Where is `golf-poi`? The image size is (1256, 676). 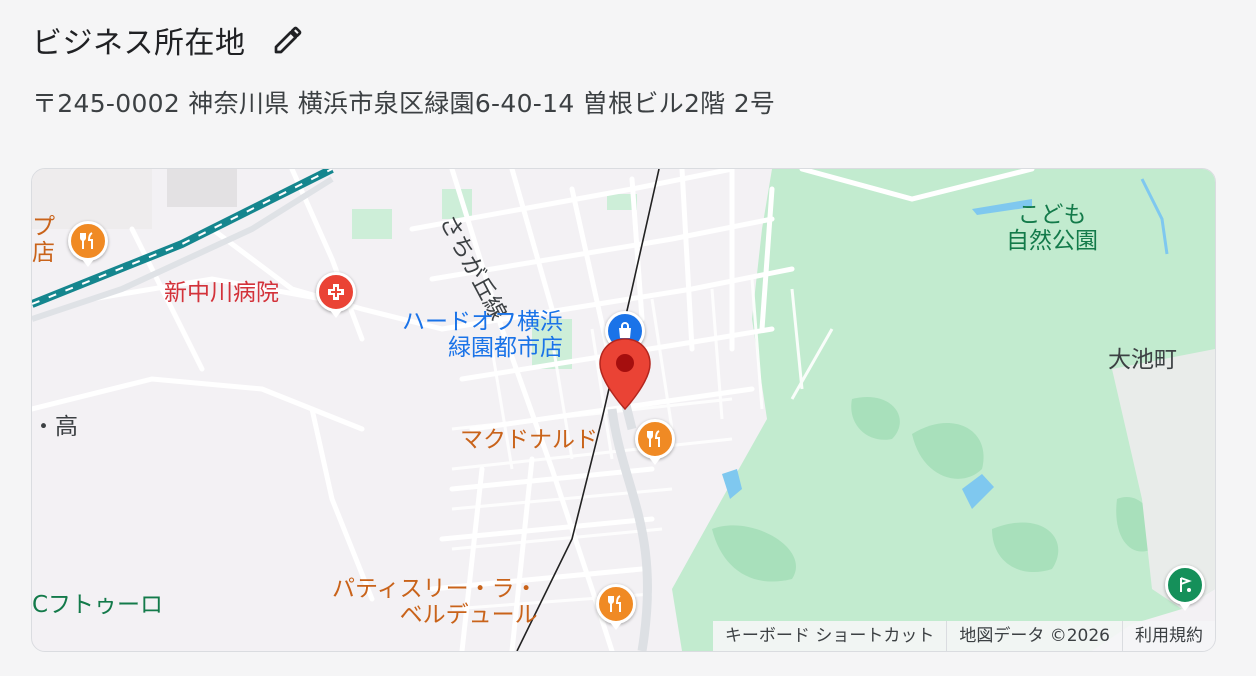 golf-poi is located at coordinates (1185, 588).